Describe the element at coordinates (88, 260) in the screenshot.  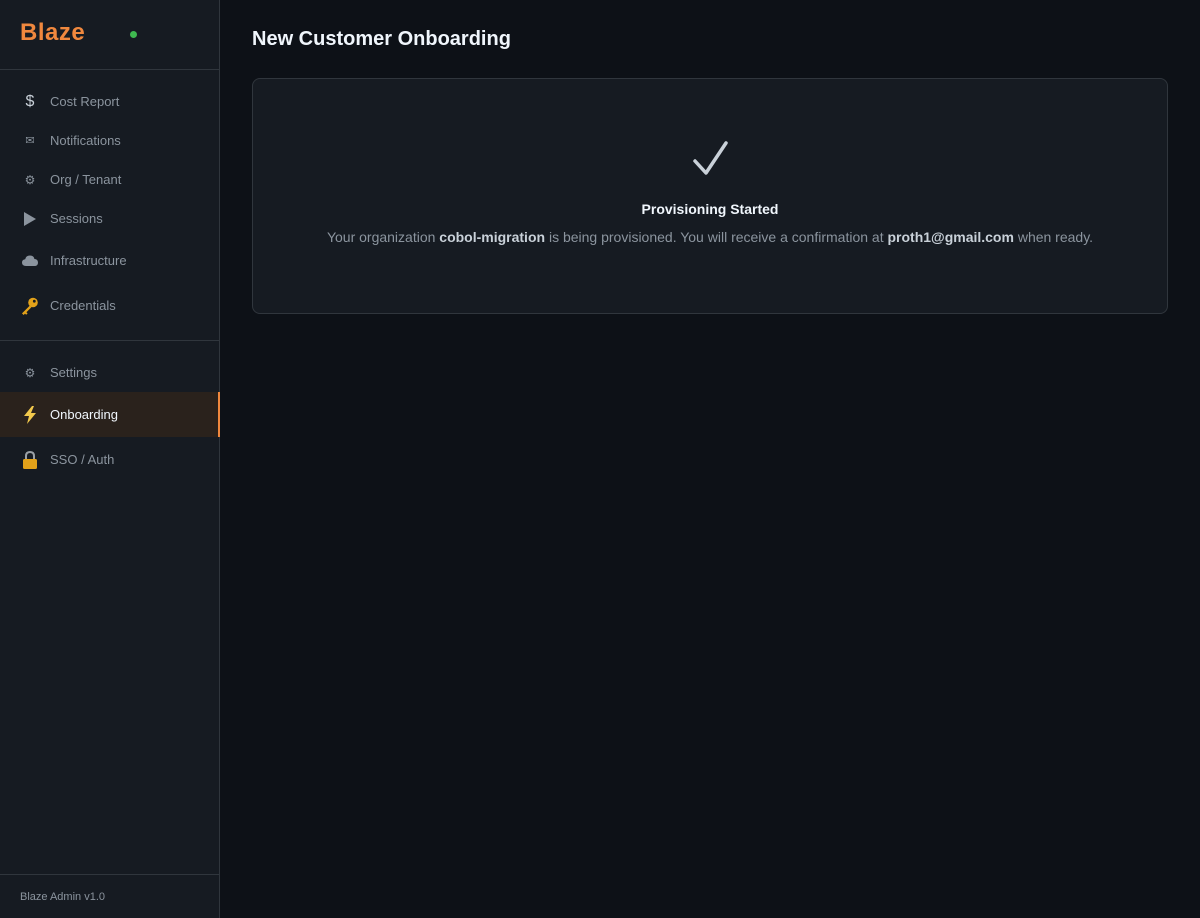
I see `sidebar-item-label: Infrastructure` at that location.